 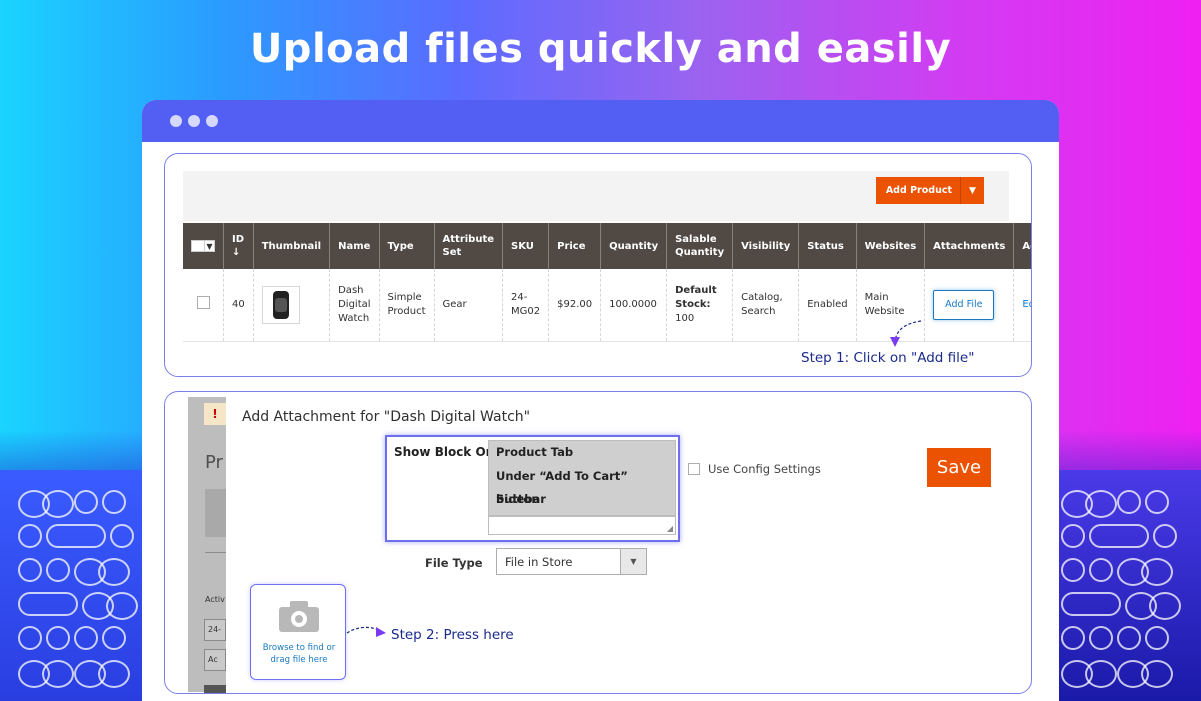 I want to click on cell-sku: 24-MG02, so click(x=526, y=305).